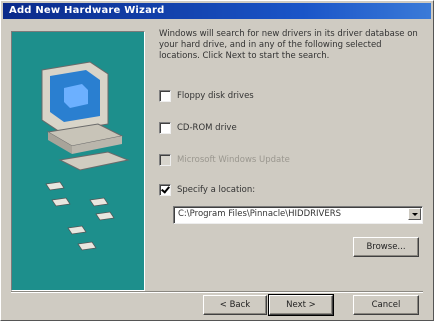 The image size is (434, 321). I want to click on back-button: < Back, so click(235, 305).